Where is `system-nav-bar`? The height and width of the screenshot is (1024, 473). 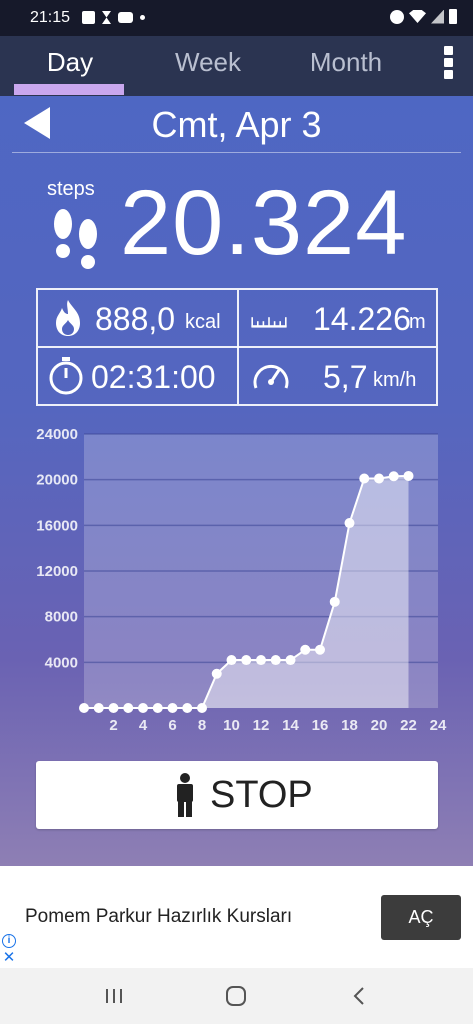 system-nav-bar is located at coordinates (236, 996).